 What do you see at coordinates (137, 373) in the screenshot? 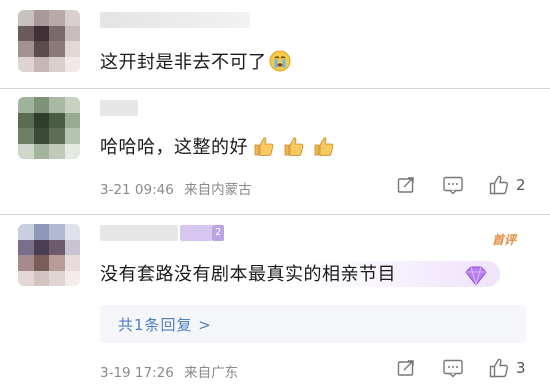
I see `timestamp: 3-19 17:26` at bounding box center [137, 373].